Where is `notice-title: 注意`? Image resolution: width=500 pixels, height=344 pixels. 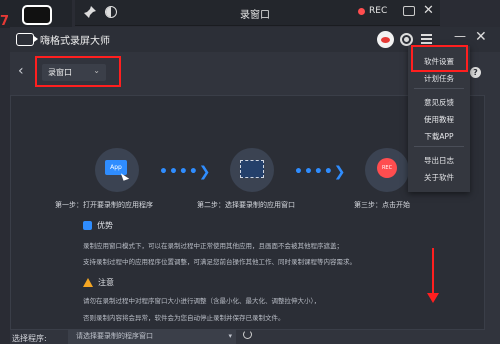 notice-title: 注意 is located at coordinates (106, 282).